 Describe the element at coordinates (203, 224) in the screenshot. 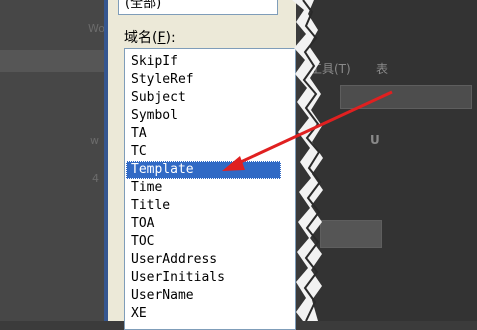

I see `field-list-item: TOA` at that location.